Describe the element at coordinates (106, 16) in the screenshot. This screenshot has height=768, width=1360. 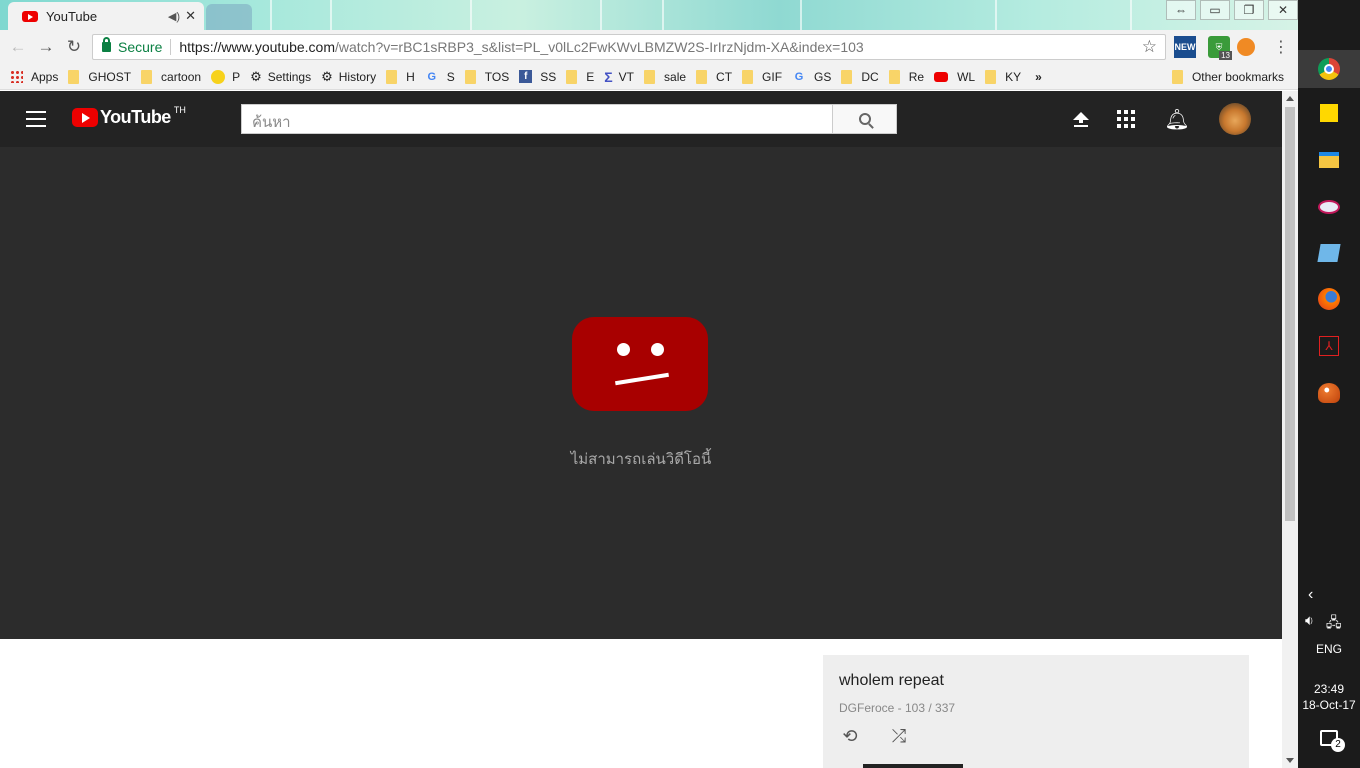
I see `tab-youtube: YouTube ◀) ✕` at that location.